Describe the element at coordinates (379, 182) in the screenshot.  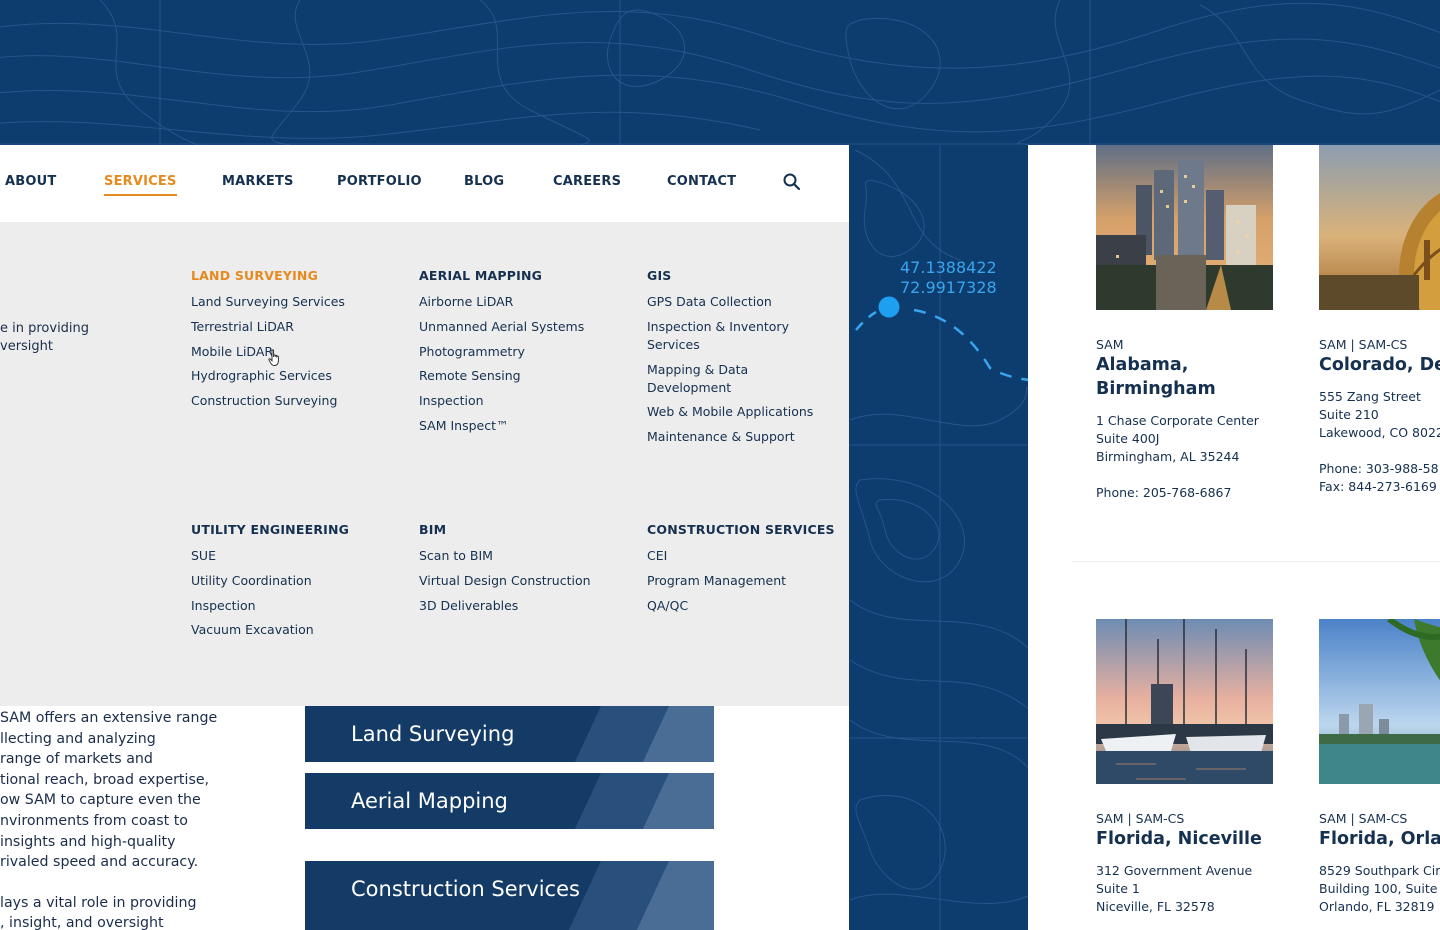
I see `nav-portfolio: PORTFOLIO` at that location.